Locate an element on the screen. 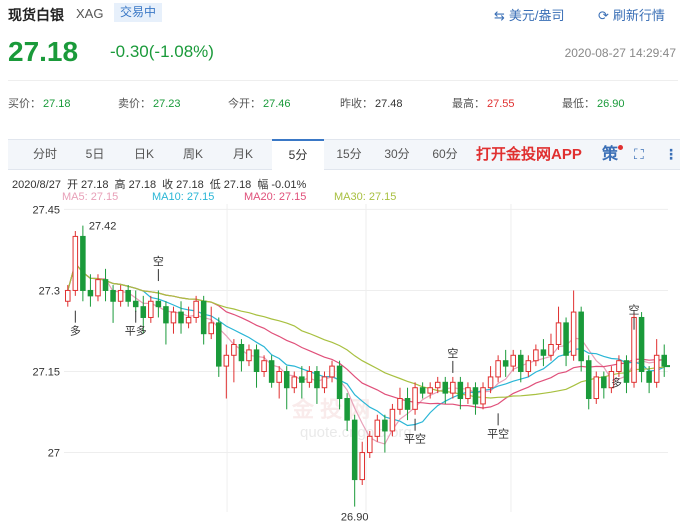 This screenshot has width=686, height=528. min-price-label: 26.90 is located at coordinates (355, 518).